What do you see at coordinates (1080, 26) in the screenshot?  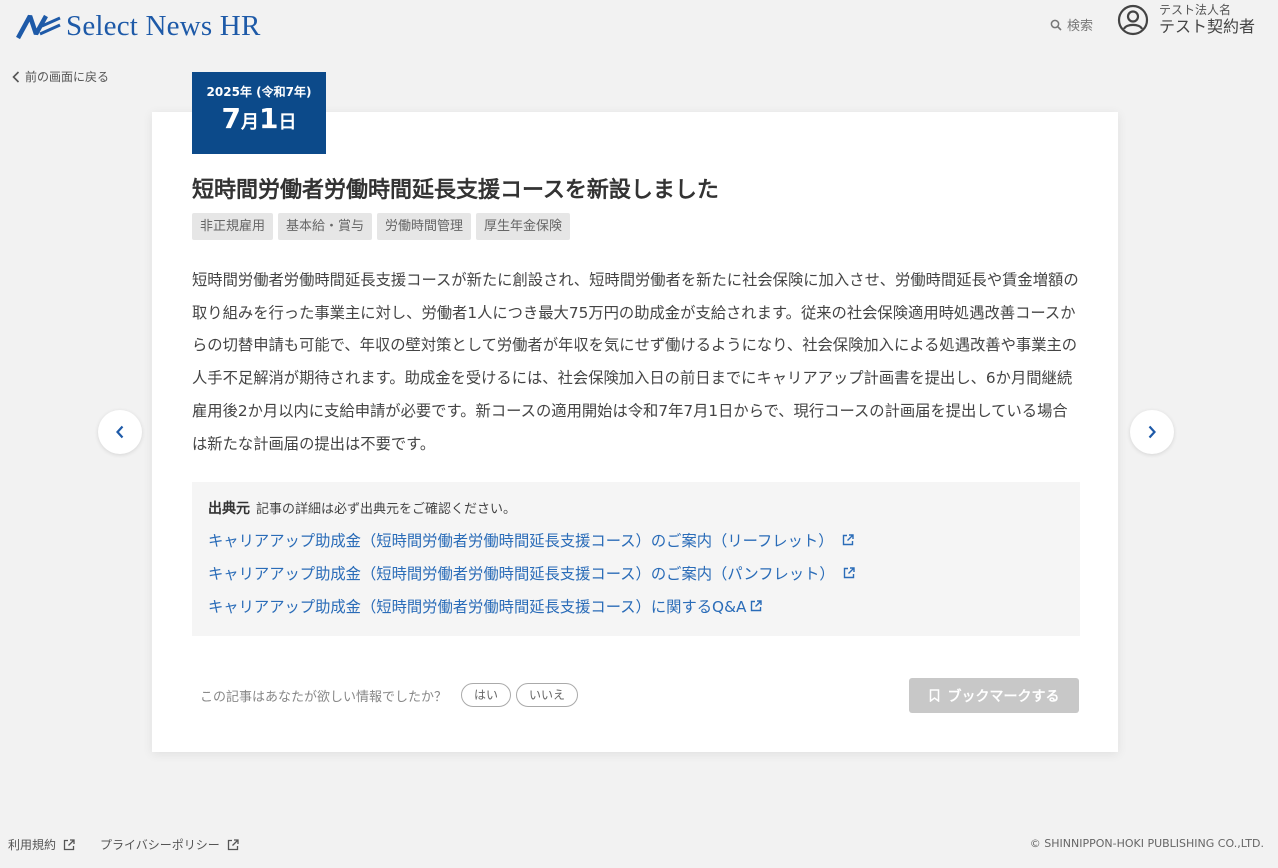 I see `search-label: 検索` at bounding box center [1080, 26].